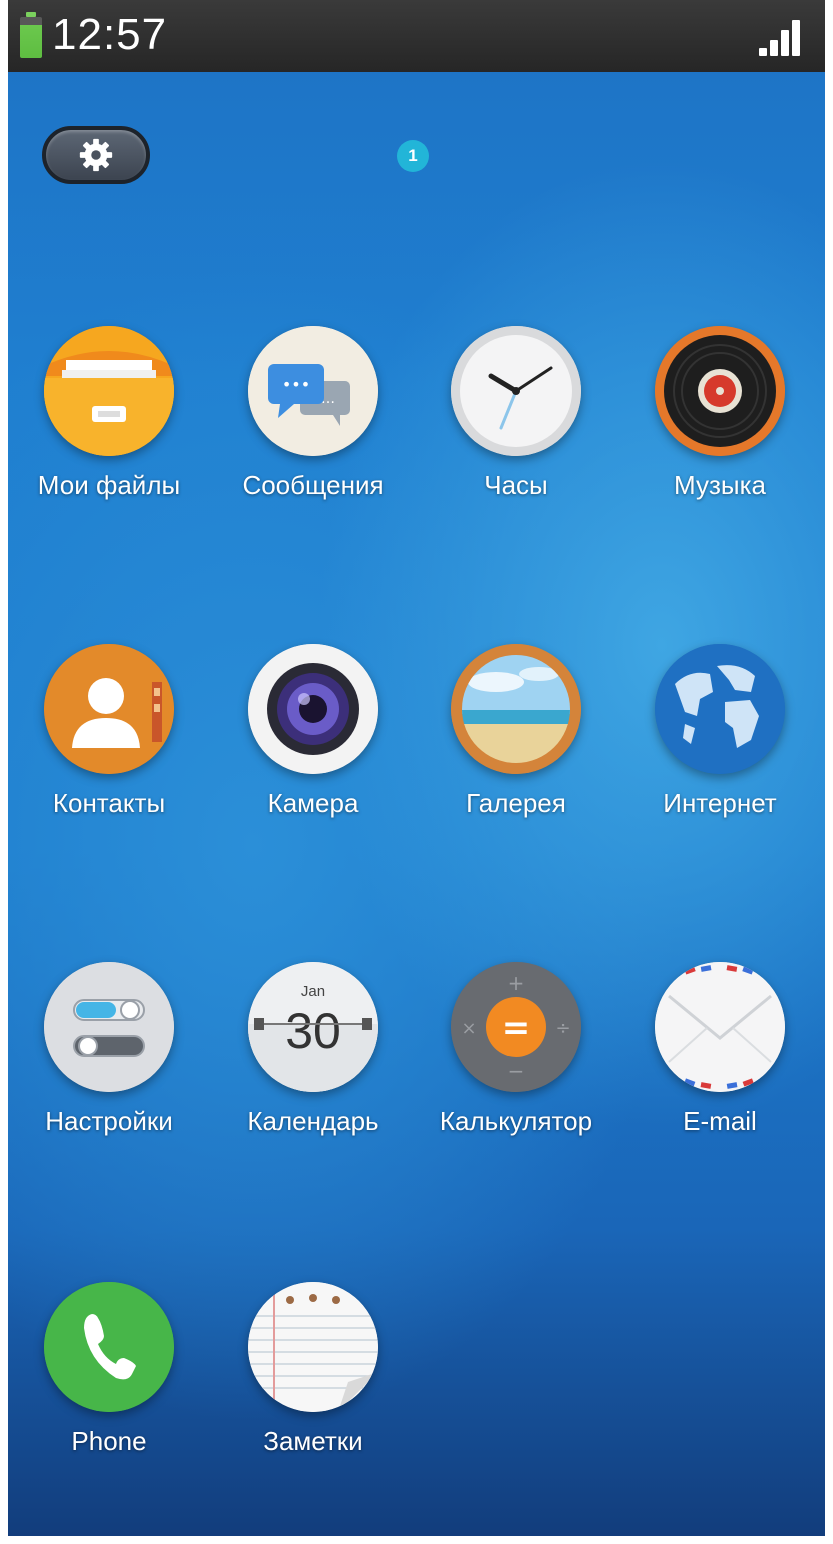 This screenshot has height=1544, width=833. Describe the element at coordinates (416, 36) in the screenshot. I see `status-bar: 12:57` at that location.